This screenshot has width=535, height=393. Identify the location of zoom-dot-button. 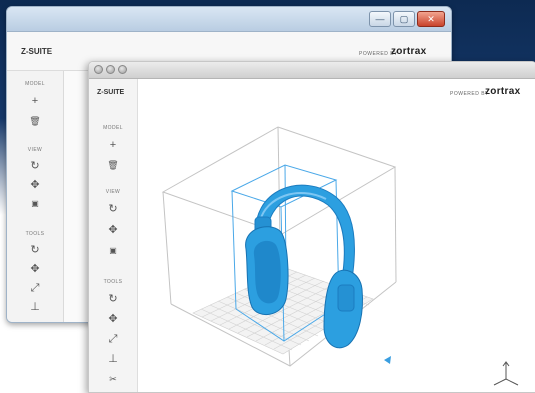
(122, 69).